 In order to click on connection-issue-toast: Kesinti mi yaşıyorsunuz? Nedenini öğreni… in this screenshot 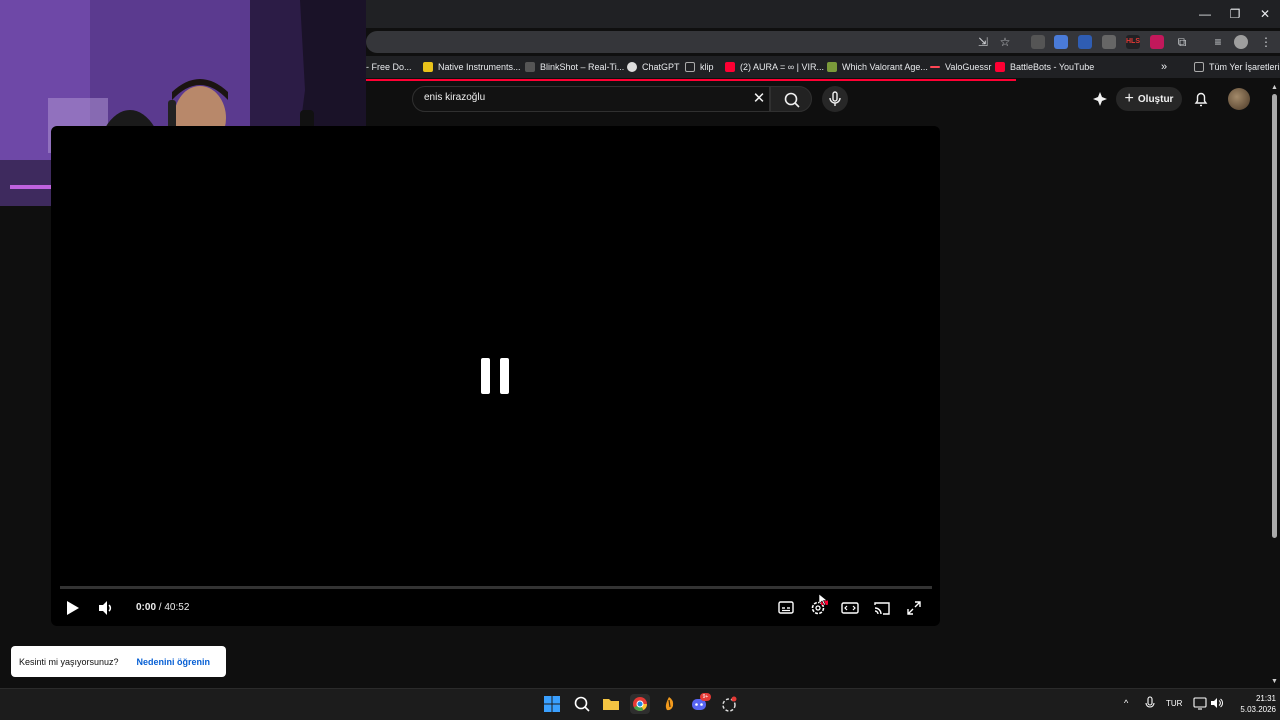, I will do `click(118, 661)`.